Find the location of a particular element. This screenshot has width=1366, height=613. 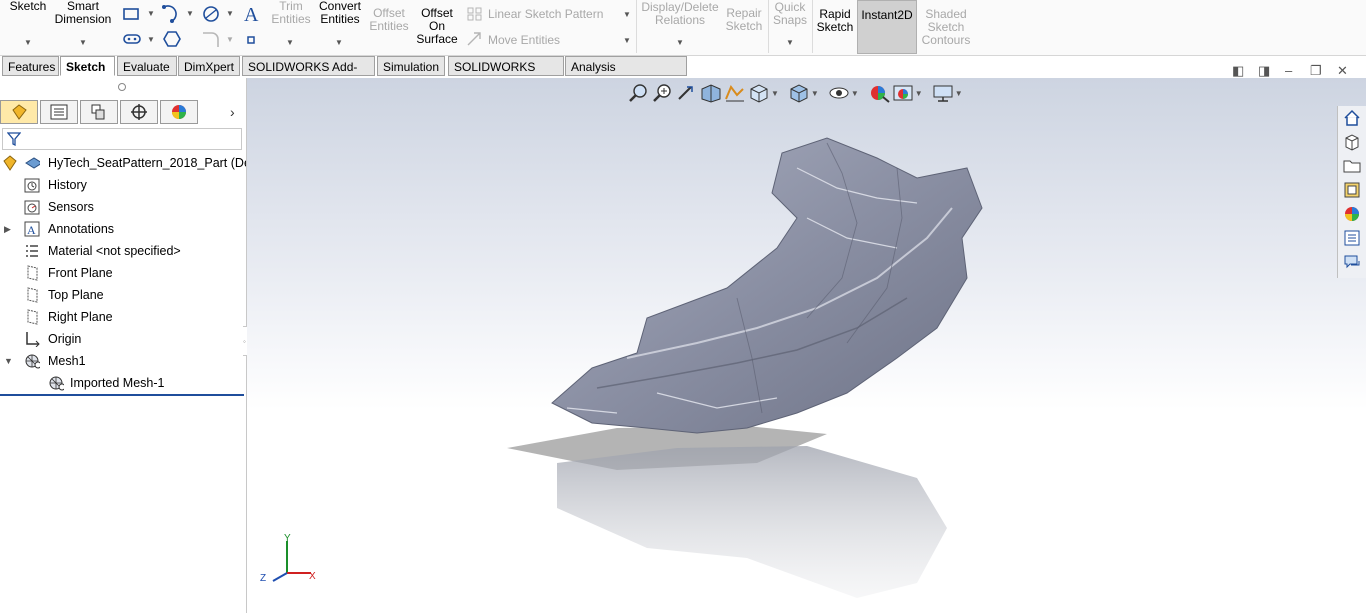

crosshair-icon is located at coordinates (139, 112).